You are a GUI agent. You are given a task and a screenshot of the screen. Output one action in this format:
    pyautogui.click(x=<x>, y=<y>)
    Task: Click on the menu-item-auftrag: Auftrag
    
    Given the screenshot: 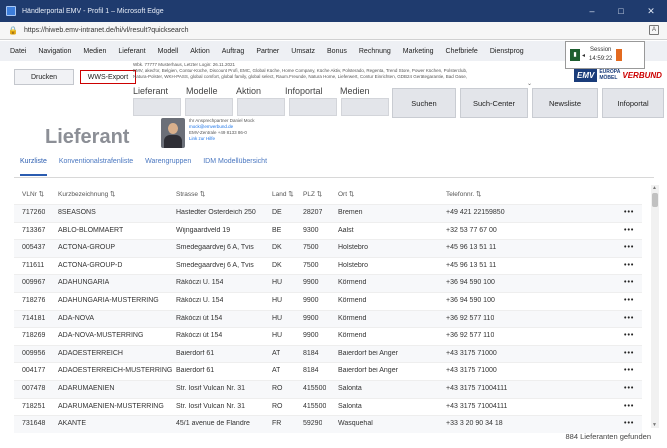 What is the action you would take?
    pyautogui.click(x=233, y=51)
    